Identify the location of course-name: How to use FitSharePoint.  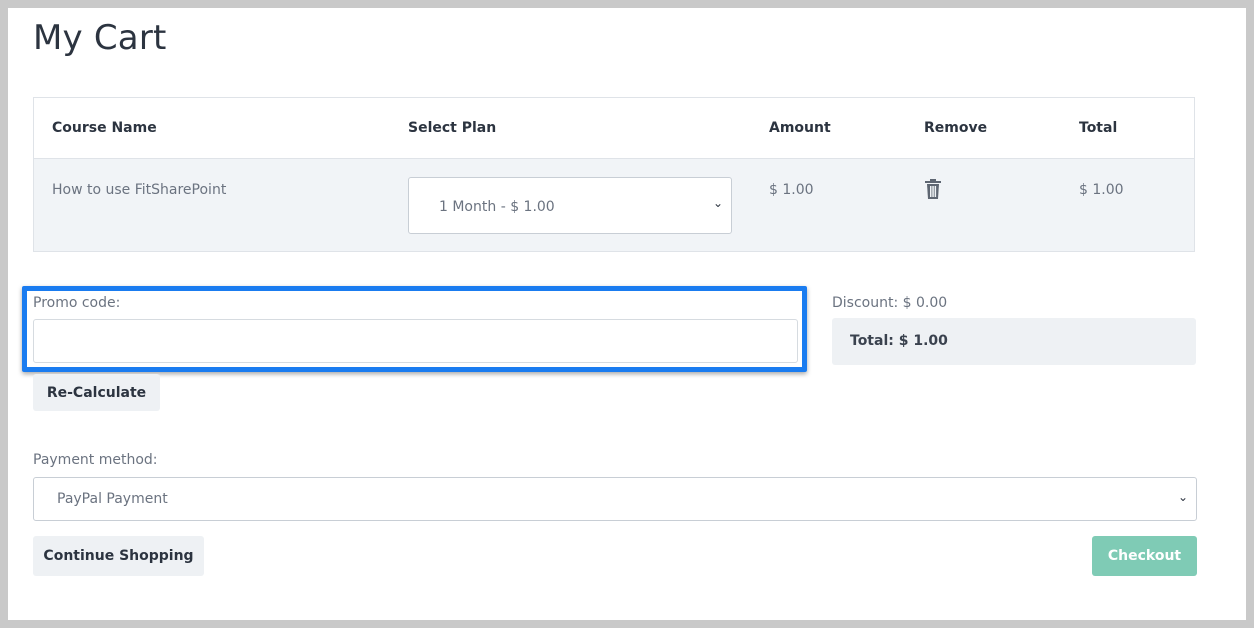
(139, 190).